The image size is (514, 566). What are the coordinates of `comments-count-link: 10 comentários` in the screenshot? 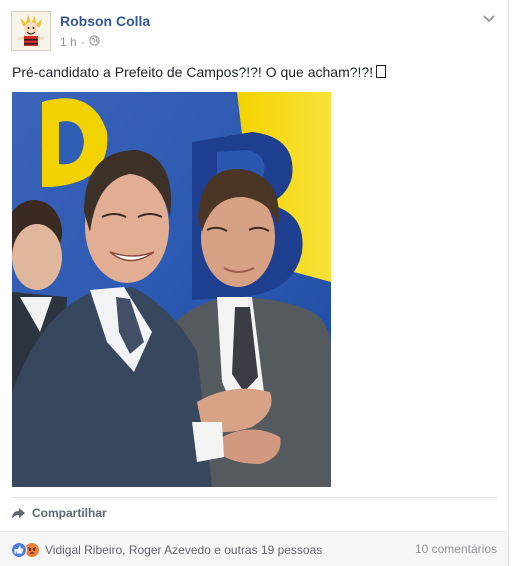 It's located at (456, 549).